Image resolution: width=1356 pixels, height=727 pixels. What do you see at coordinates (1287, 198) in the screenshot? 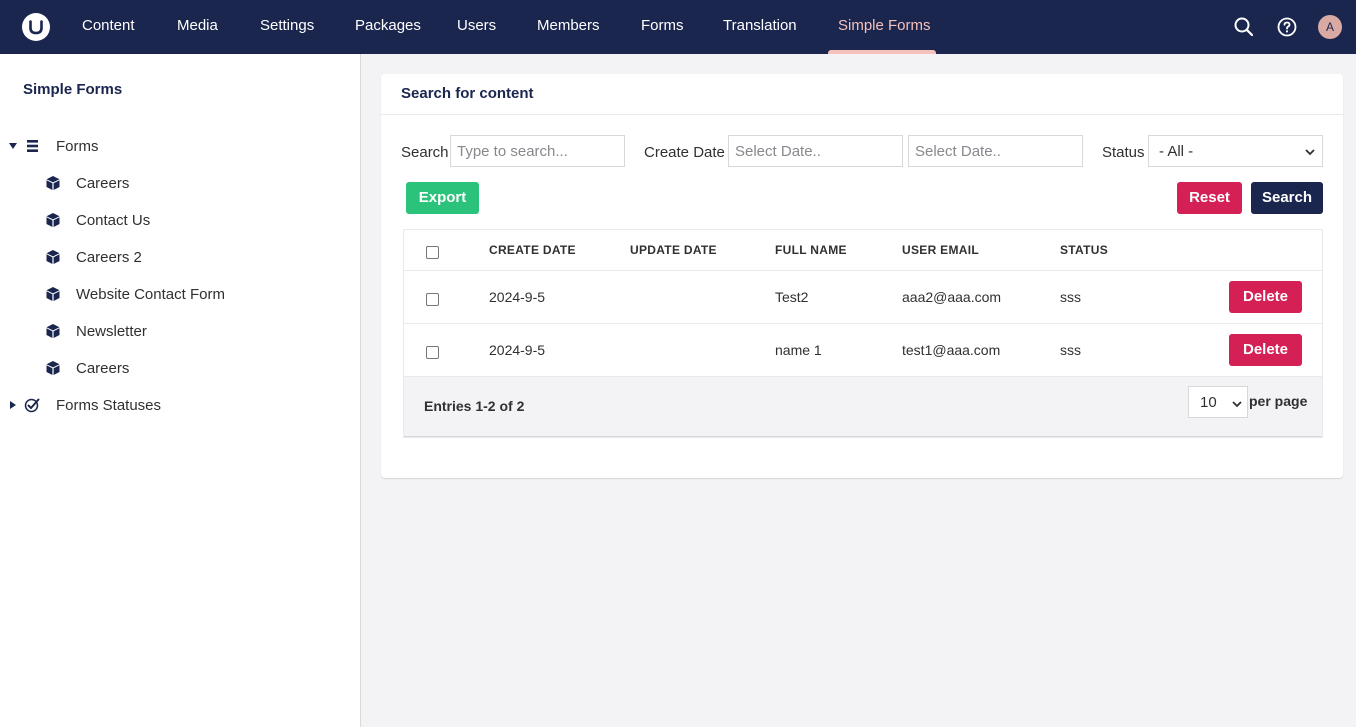
I see `search-button: Search` at bounding box center [1287, 198].